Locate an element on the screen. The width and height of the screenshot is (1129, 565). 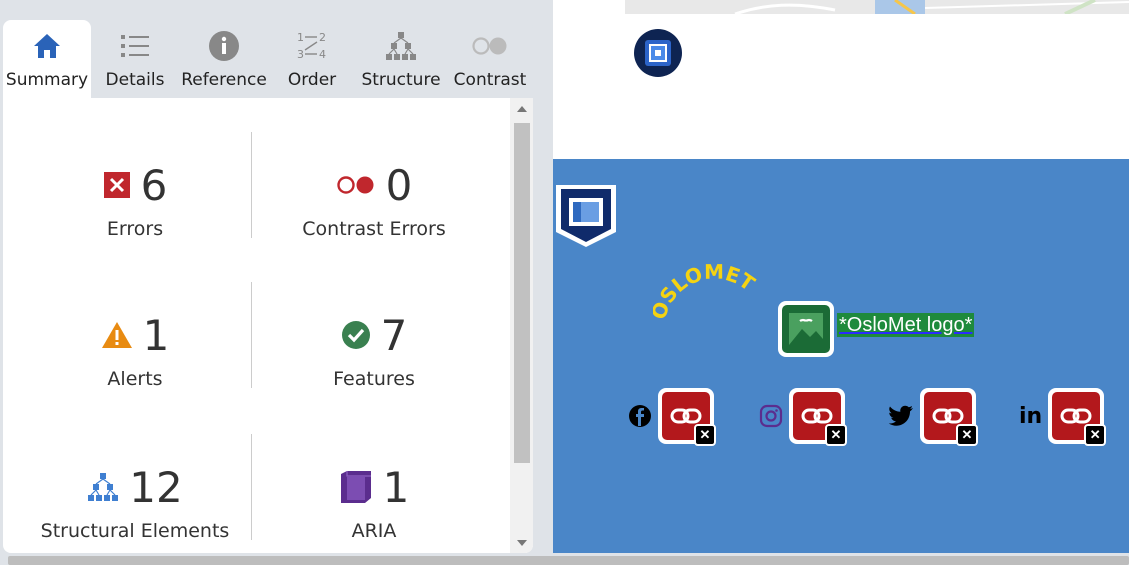
contrast-errors-count: 0 is located at coordinates (399, 185).